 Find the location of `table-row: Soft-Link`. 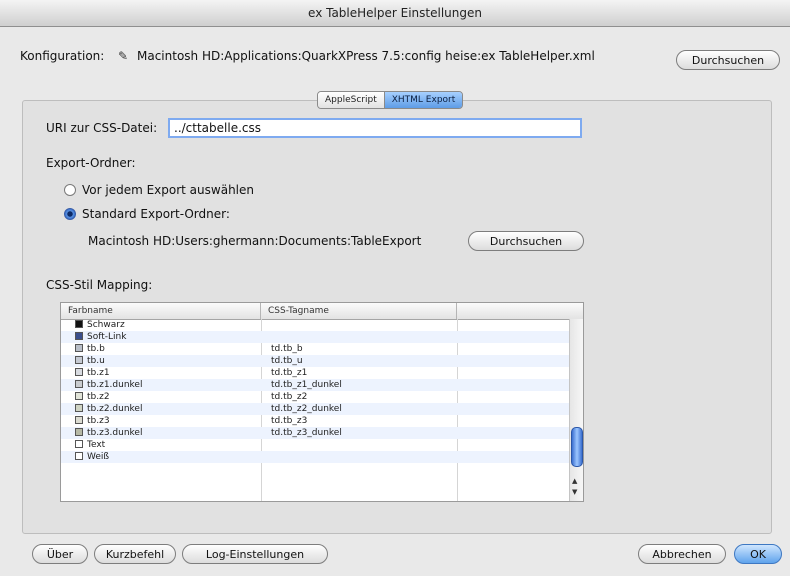

table-row: Soft-Link is located at coordinates (315, 337).